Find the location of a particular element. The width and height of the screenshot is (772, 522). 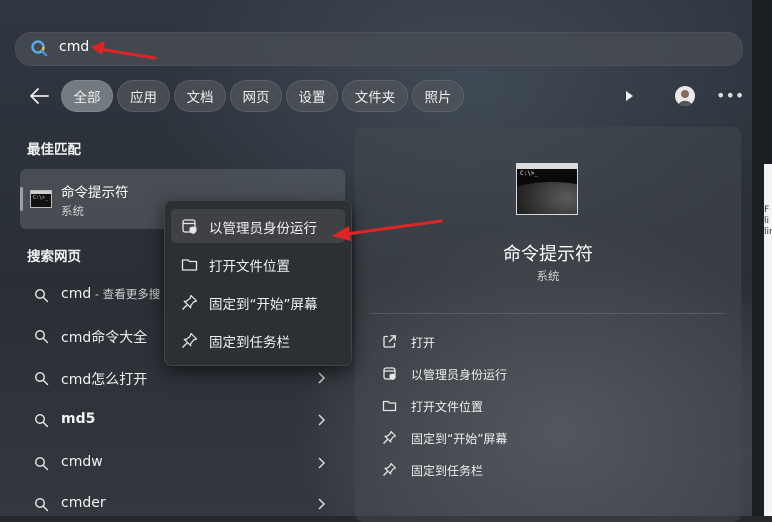

context-open-file-location: 打开文件位置 is located at coordinates (258, 264).